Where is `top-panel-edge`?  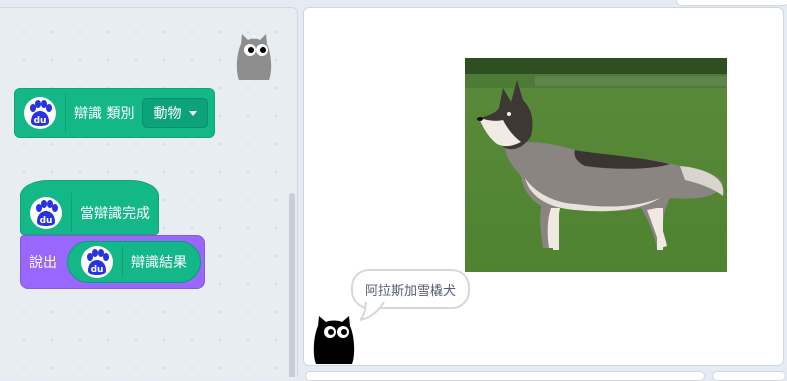
top-panel-edge is located at coordinates (731, 3).